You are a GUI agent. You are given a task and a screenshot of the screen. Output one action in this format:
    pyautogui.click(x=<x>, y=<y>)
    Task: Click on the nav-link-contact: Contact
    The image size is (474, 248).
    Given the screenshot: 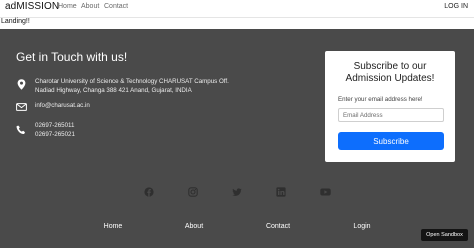 What is the action you would take?
    pyautogui.click(x=116, y=6)
    